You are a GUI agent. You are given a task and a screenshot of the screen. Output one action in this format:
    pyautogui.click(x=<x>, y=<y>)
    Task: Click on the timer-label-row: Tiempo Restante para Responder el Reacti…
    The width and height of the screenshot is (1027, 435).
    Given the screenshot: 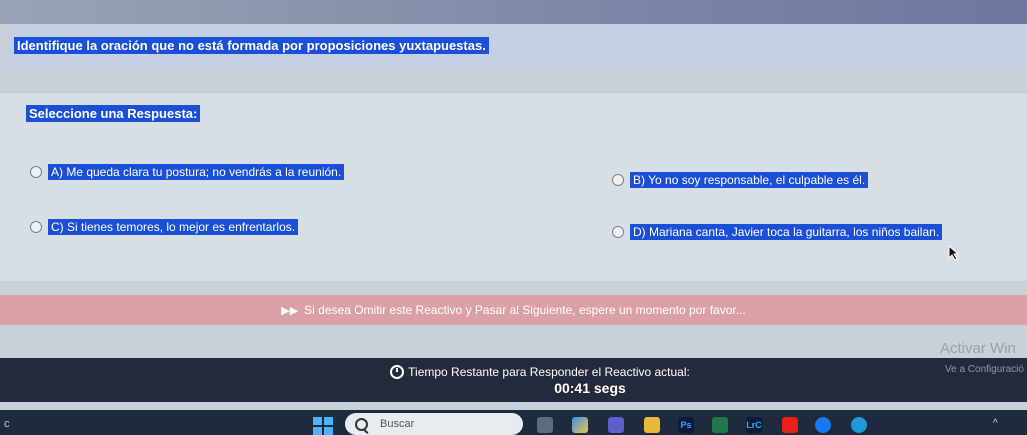 What is the action you would take?
    pyautogui.click(x=513, y=372)
    